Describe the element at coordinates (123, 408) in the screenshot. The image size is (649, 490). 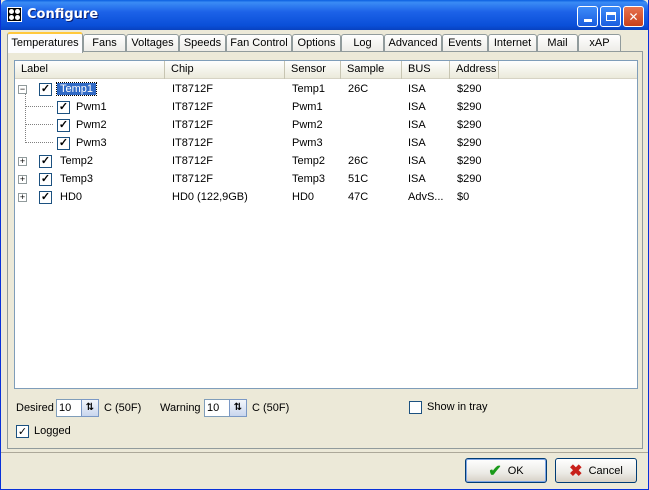
I see `desired-unit: C (50F)` at that location.